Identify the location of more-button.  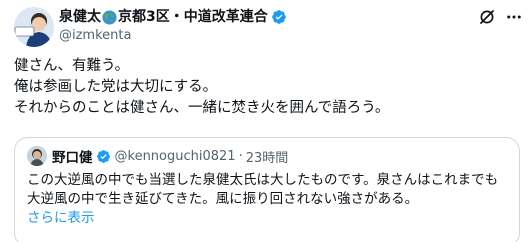
(514, 17).